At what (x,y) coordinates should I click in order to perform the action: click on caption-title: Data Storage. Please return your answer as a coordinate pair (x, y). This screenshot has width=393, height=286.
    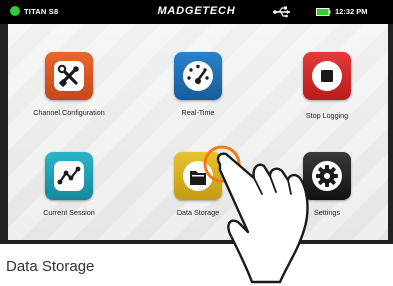
    Looking at the image, I should click on (50, 266).